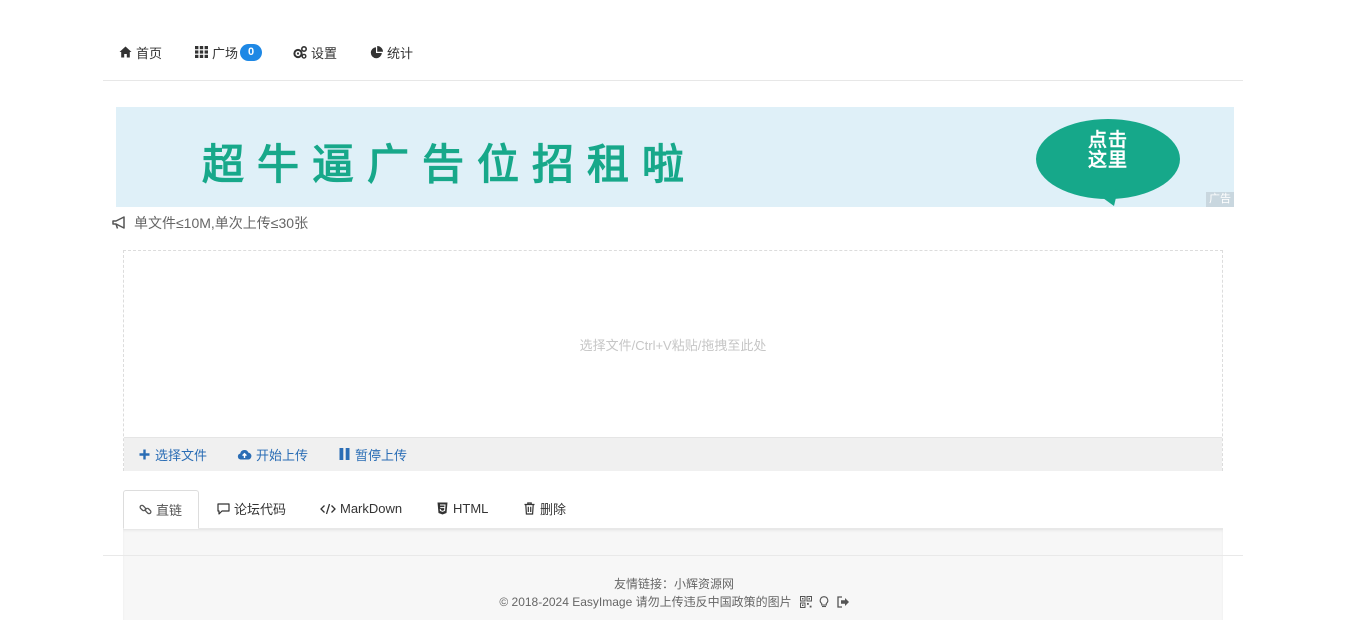 This screenshot has height=620, width=1348. What do you see at coordinates (1220, 199) in the screenshot?
I see `ad-tag: 广告` at bounding box center [1220, 199].